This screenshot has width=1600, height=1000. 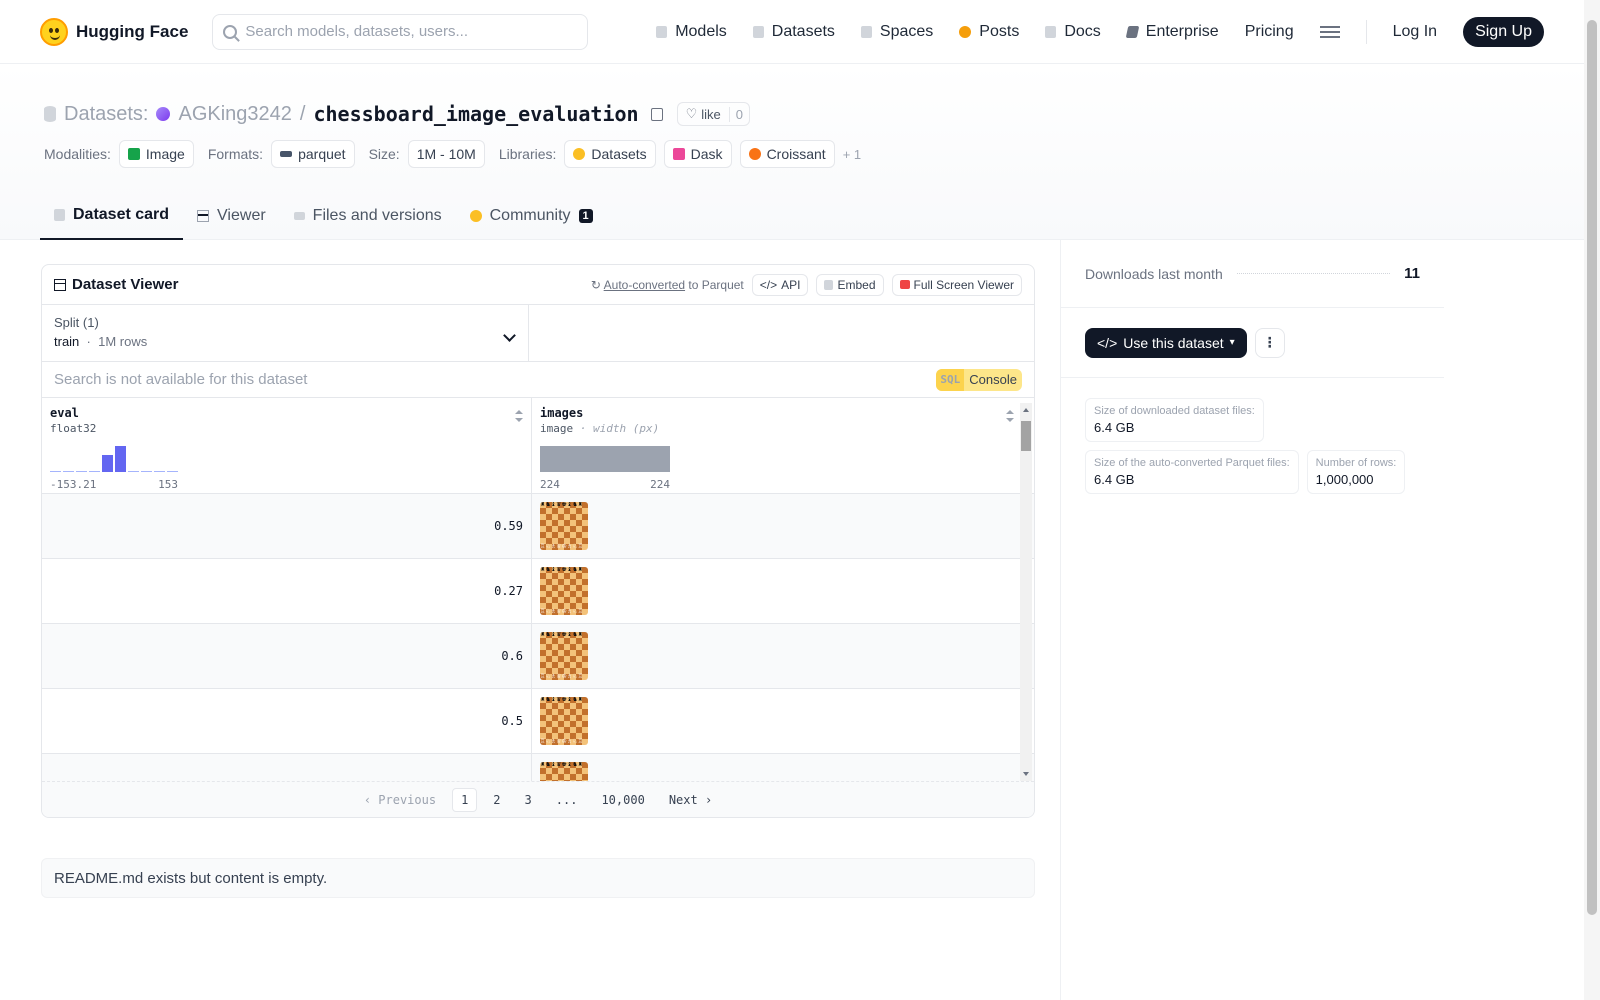 I want to click on owner-link: AGKing3242, so click(x=234, y=114).